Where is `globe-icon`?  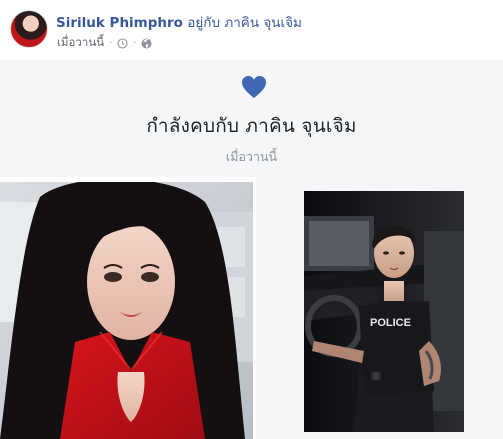
globe-icon is located at coordinates (146, 43).